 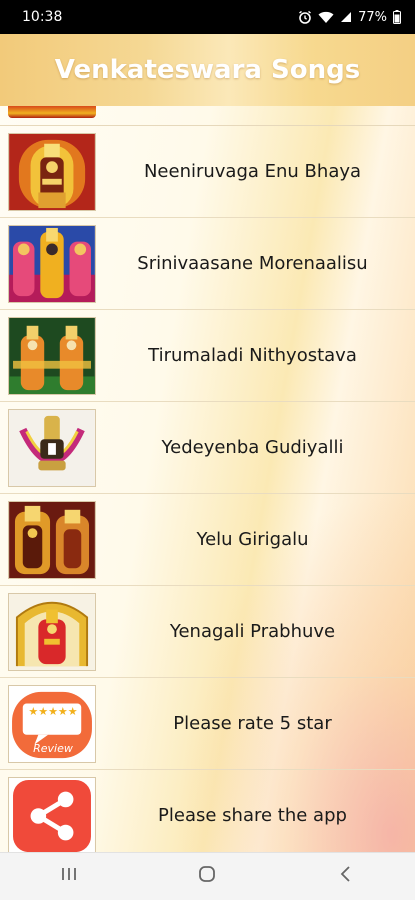 I want to click on list-item: Srinivaasane Morenaalisu, so click(x=207, y=264).